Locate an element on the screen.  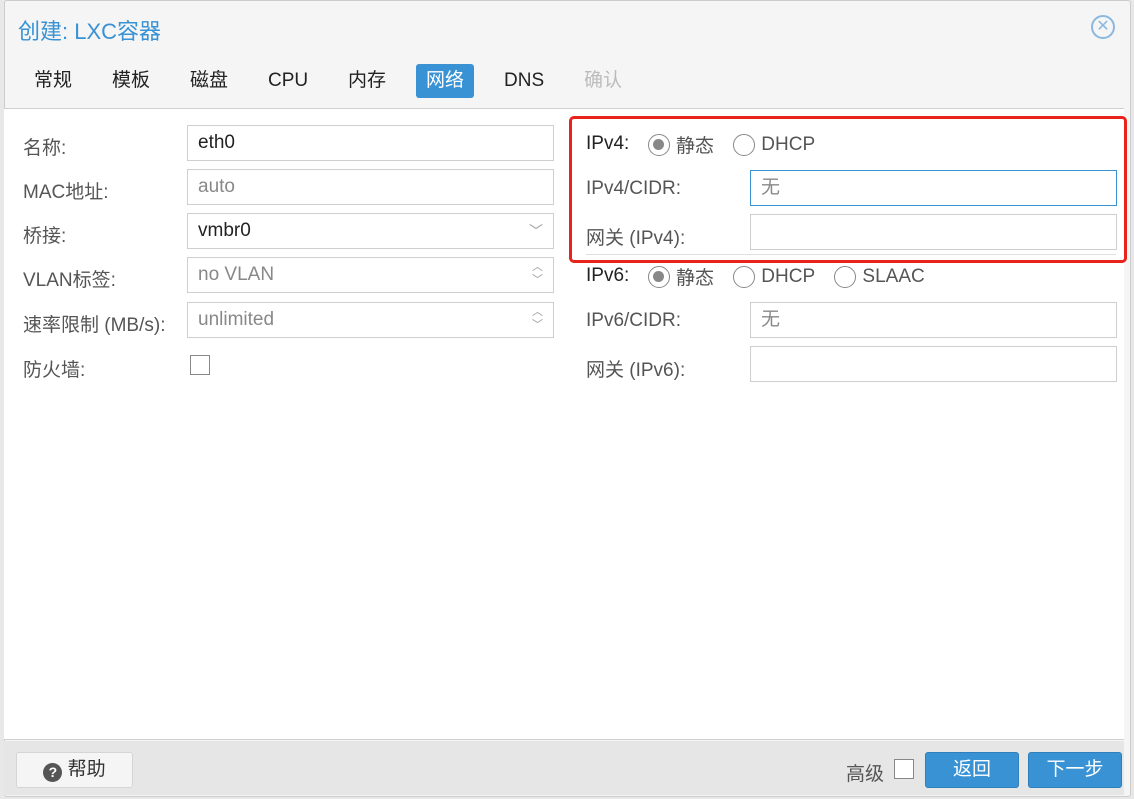
vlan-placeholder: no VLAN is located at coordinates (236, 274).